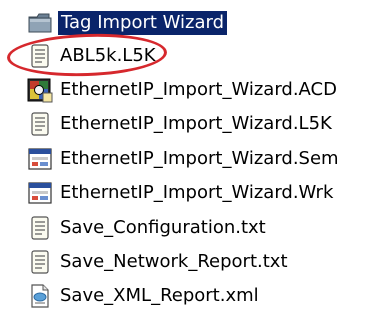 The width and height of the screenshot is (371, 314). I want to click on file-item-save-xml-report: Save_XML_Report.xml, so click(142, 296).